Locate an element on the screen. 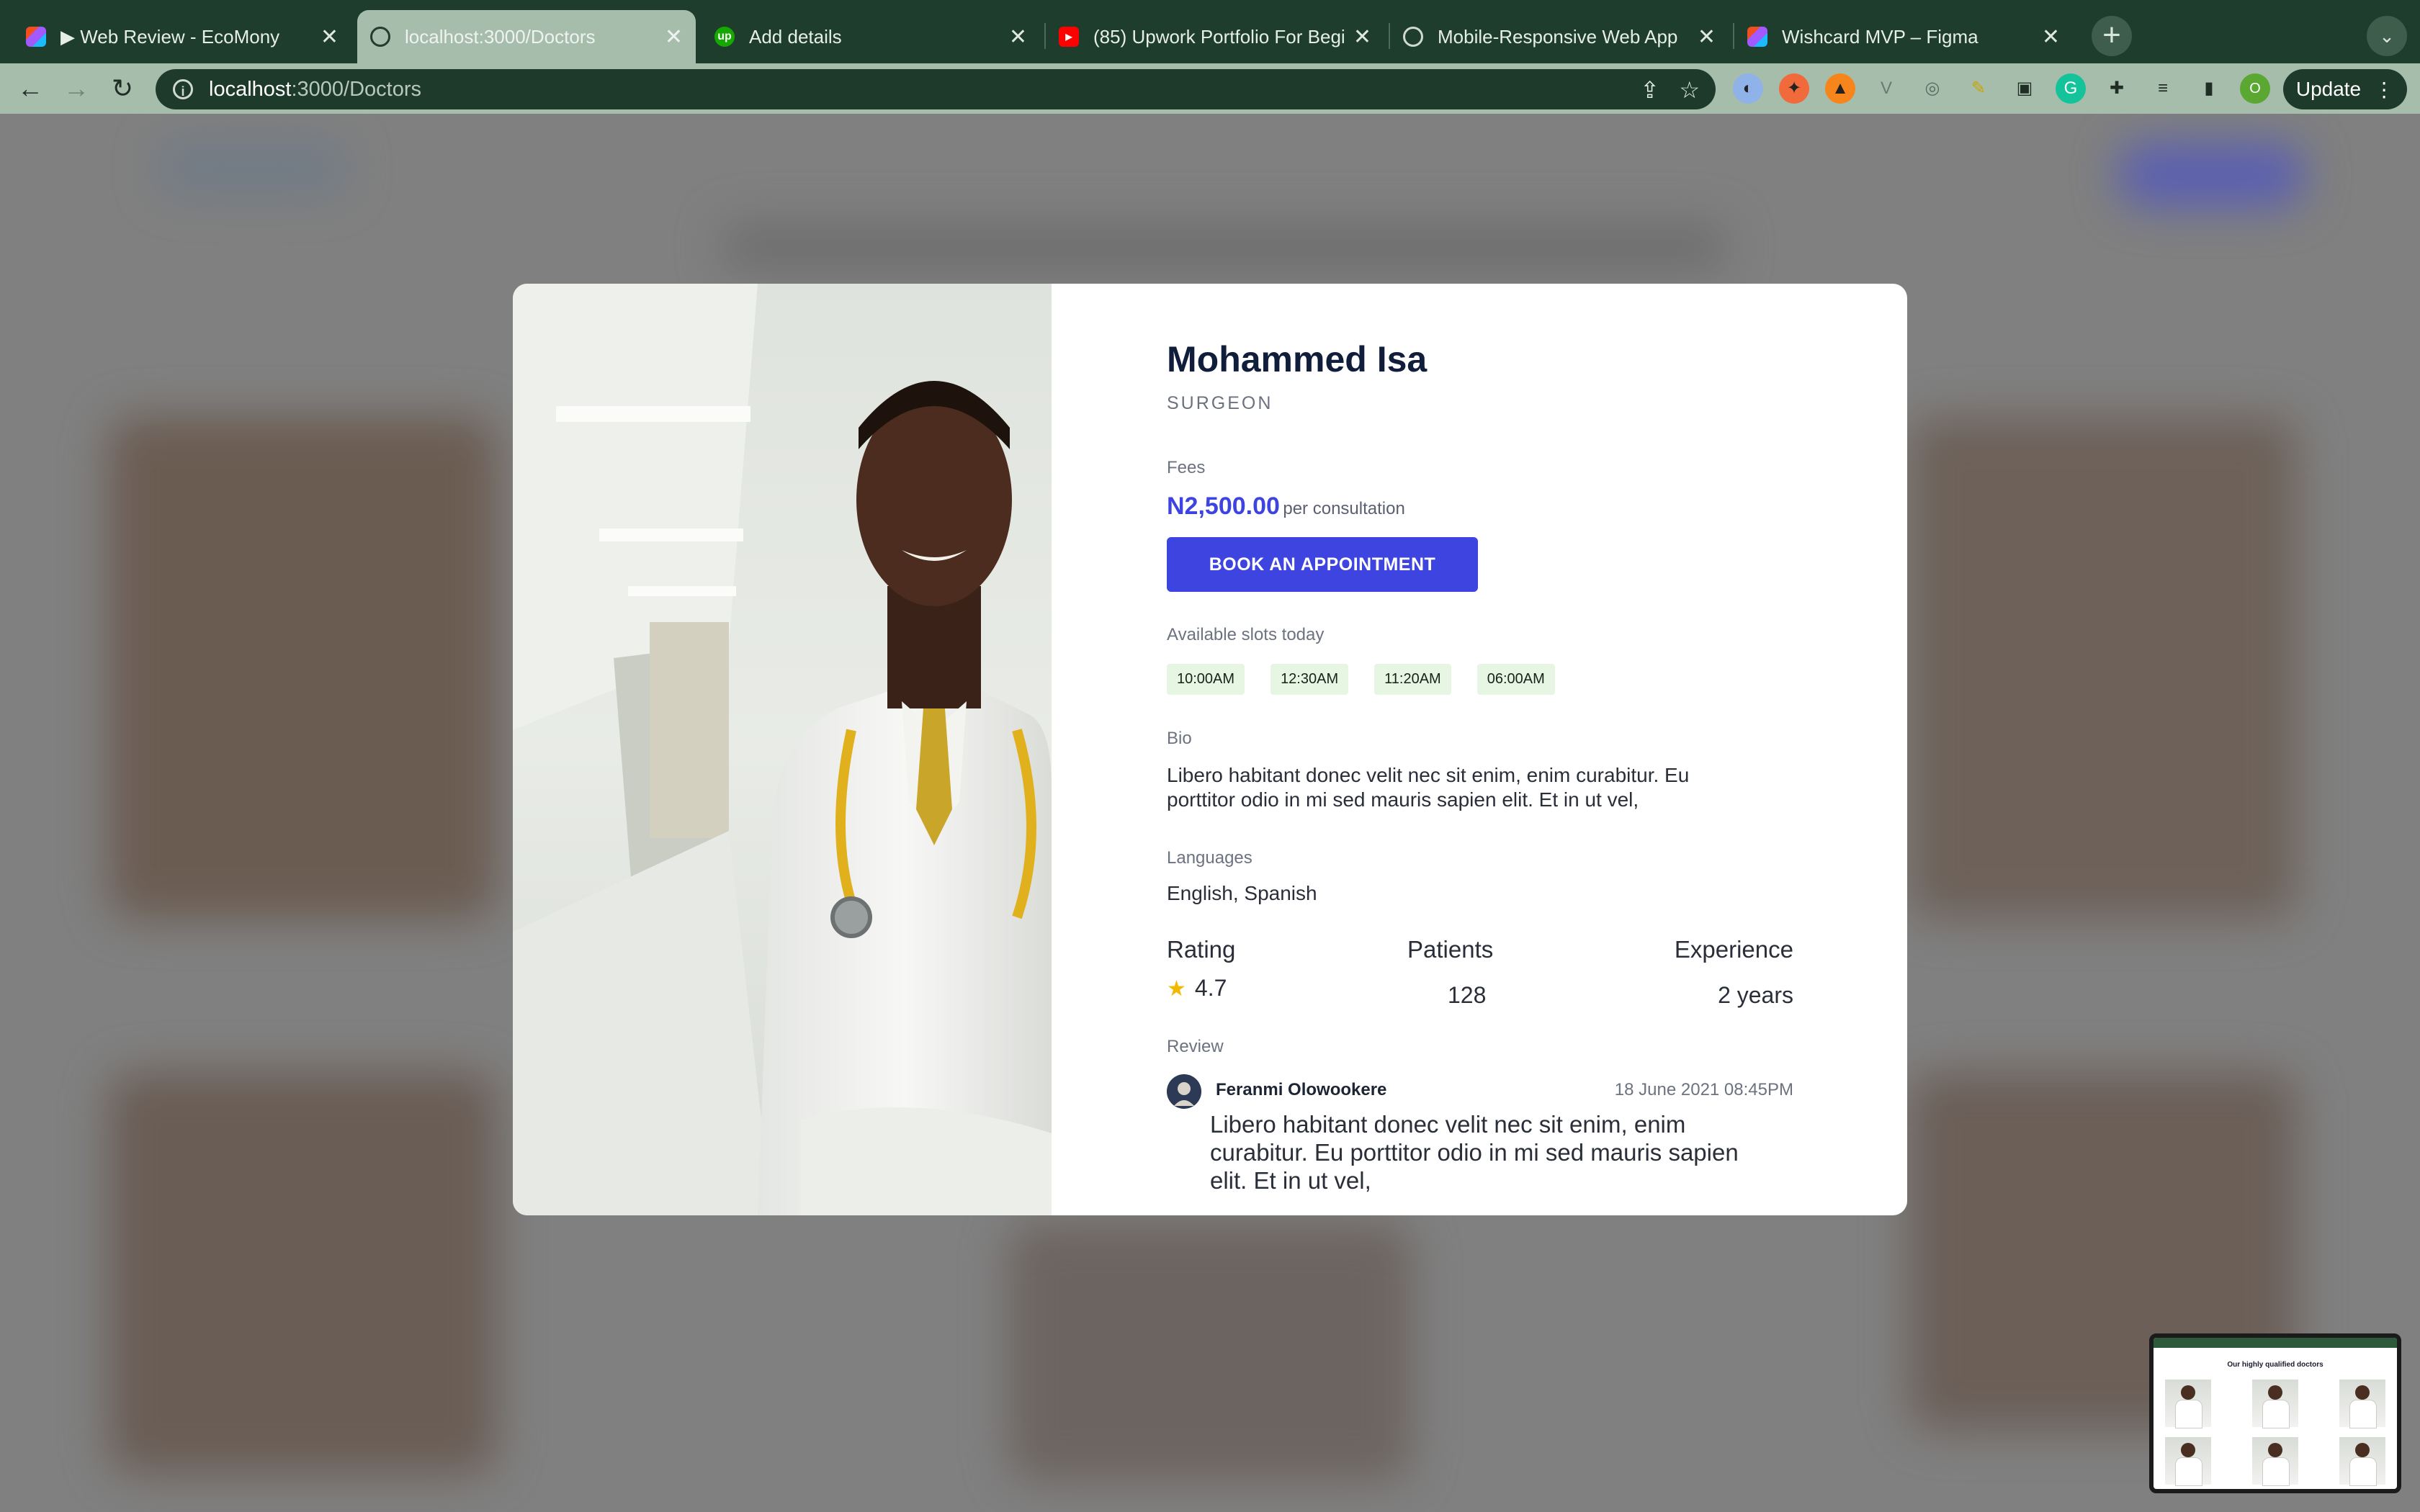  tab-web-review: ▶ Web Review - EcoMony ✕ is located at coordinates (182, 36).